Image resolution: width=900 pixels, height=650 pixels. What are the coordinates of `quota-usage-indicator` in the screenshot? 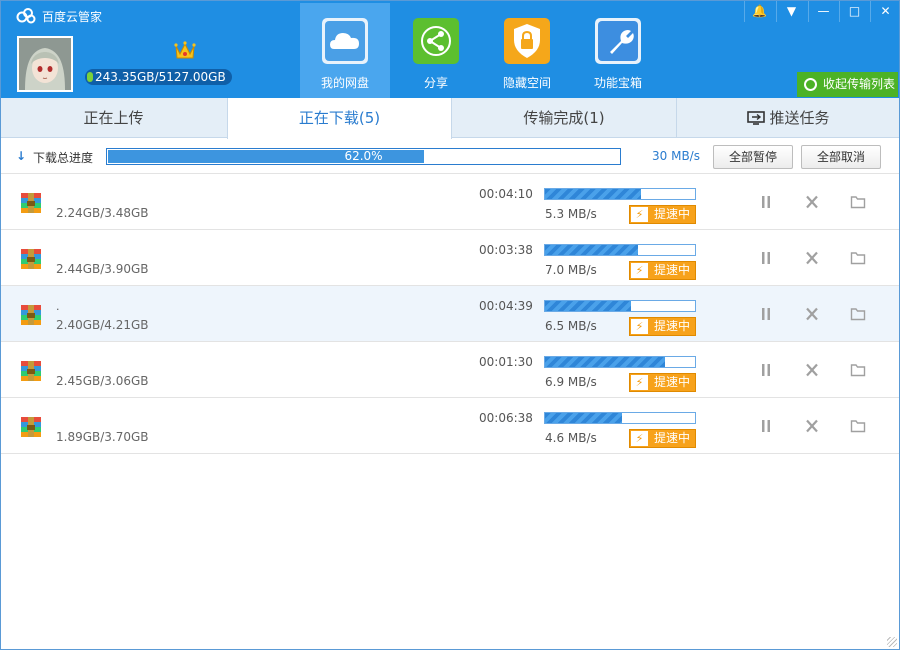 It's located at (90, 77).